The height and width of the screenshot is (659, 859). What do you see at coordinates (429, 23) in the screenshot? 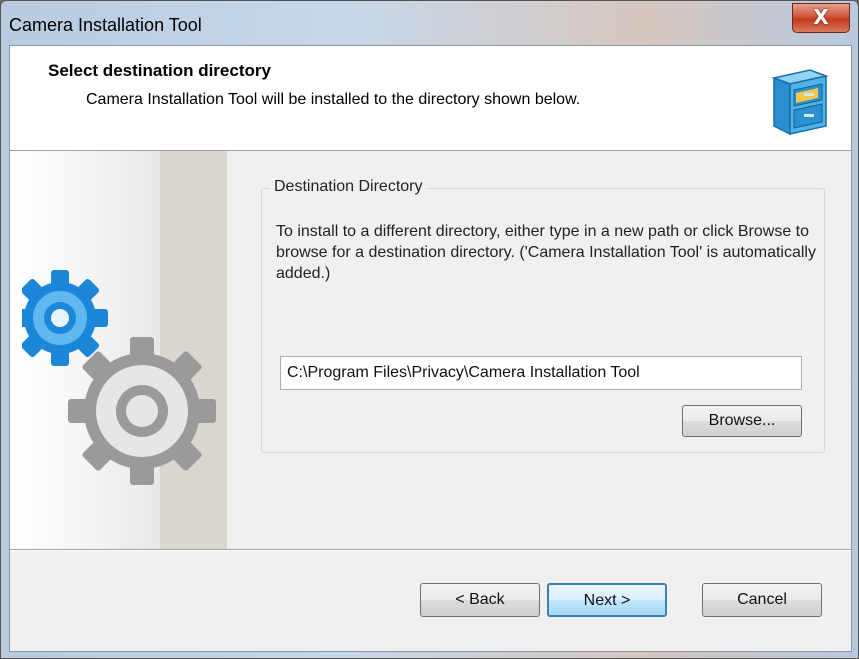
I see `title-bar: Camera Installation Tool X` at bounding box center [429, 23].